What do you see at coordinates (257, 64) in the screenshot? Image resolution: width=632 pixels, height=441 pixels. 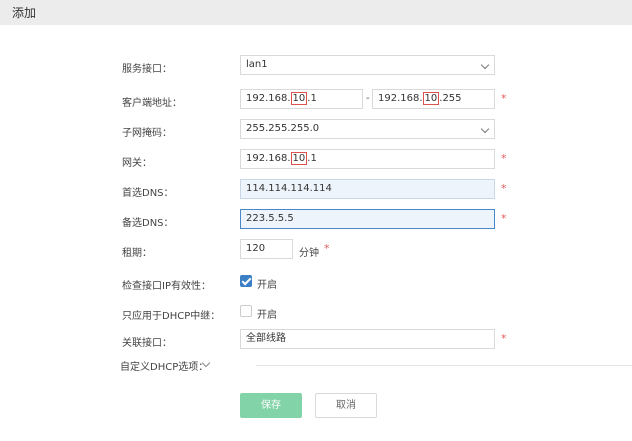 I see `service-interface-value: lan1` at bounding box center [257, 64].